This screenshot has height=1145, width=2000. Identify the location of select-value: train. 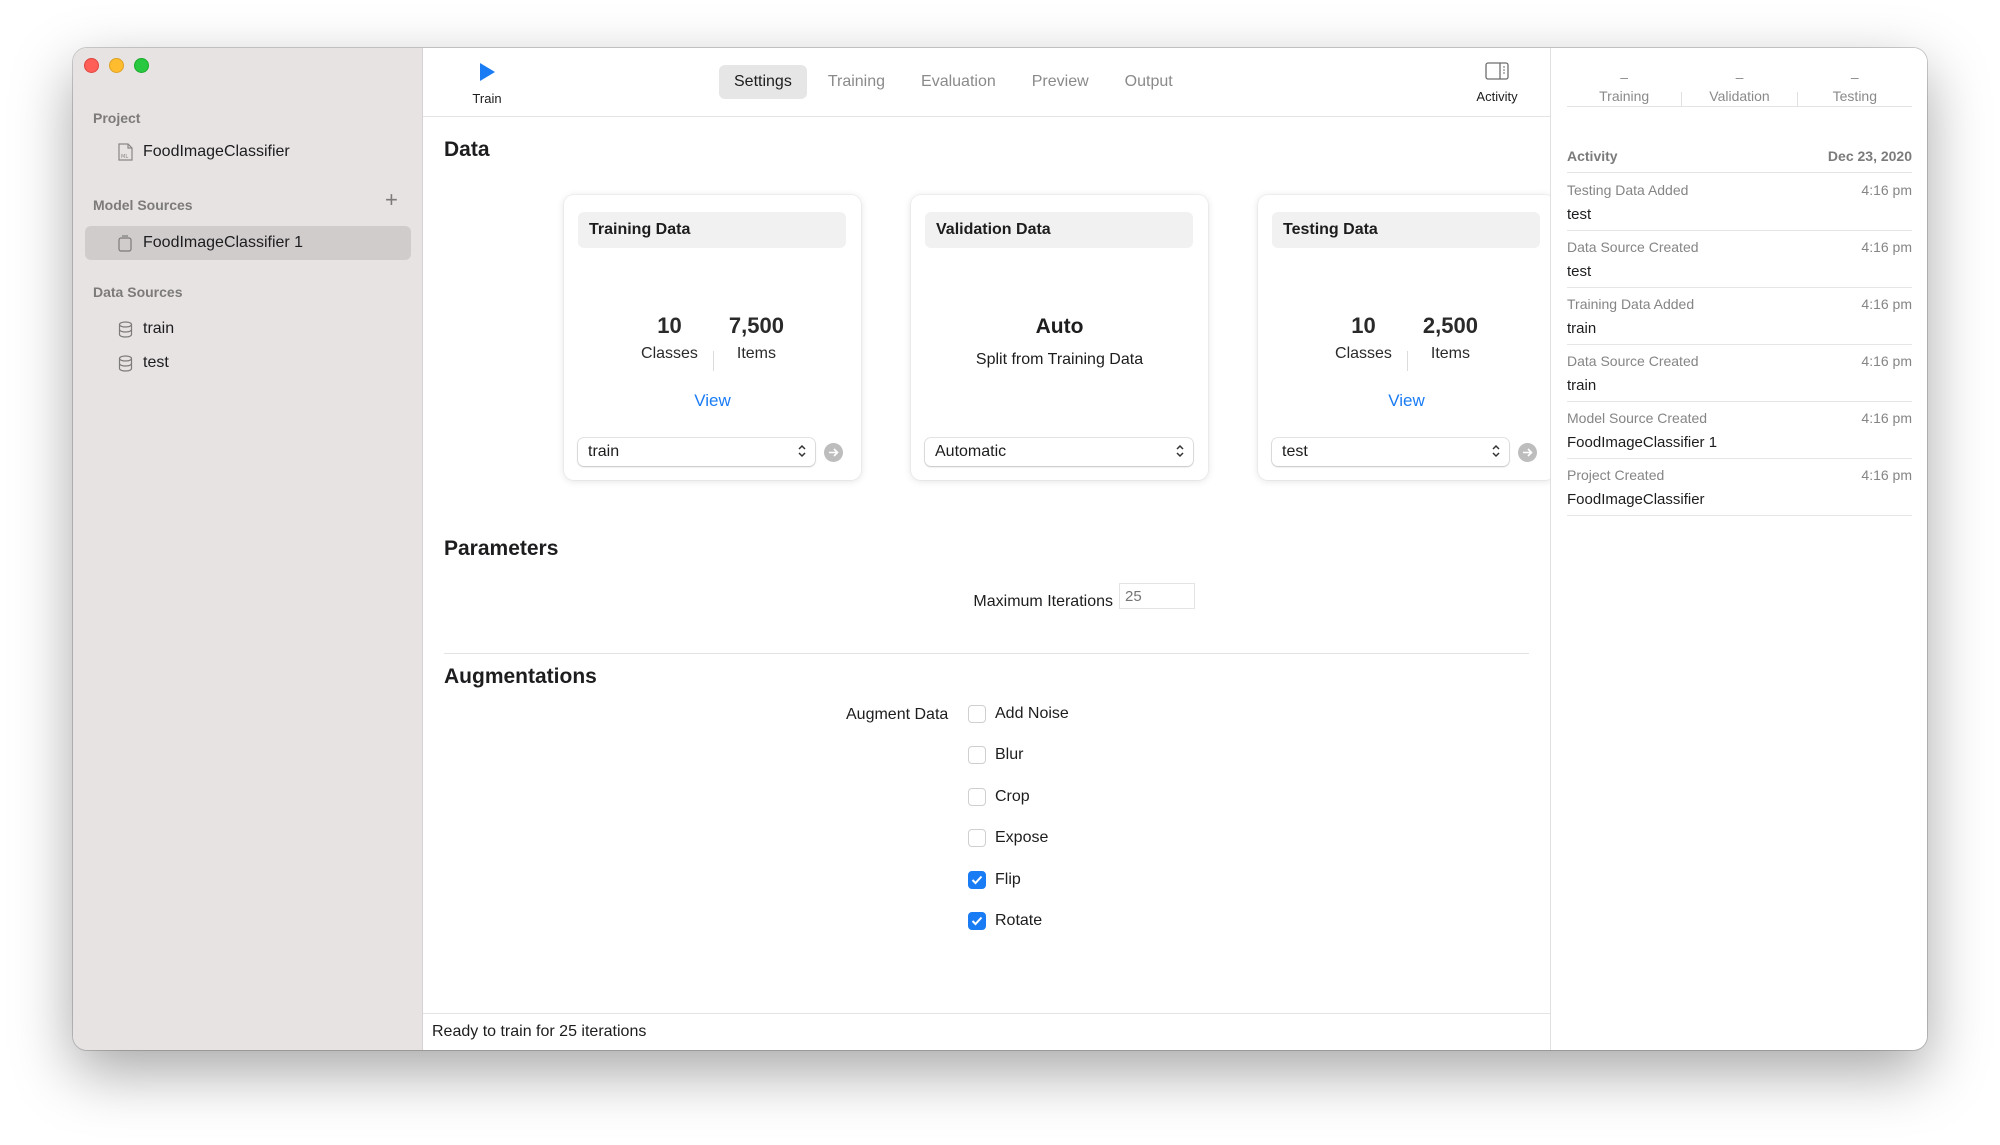
(604, 451).